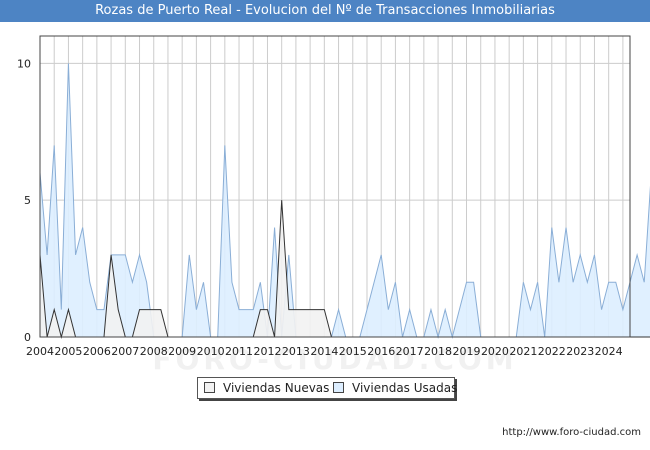  I want to click on x-tick-label: 2014, so click(324, 351).